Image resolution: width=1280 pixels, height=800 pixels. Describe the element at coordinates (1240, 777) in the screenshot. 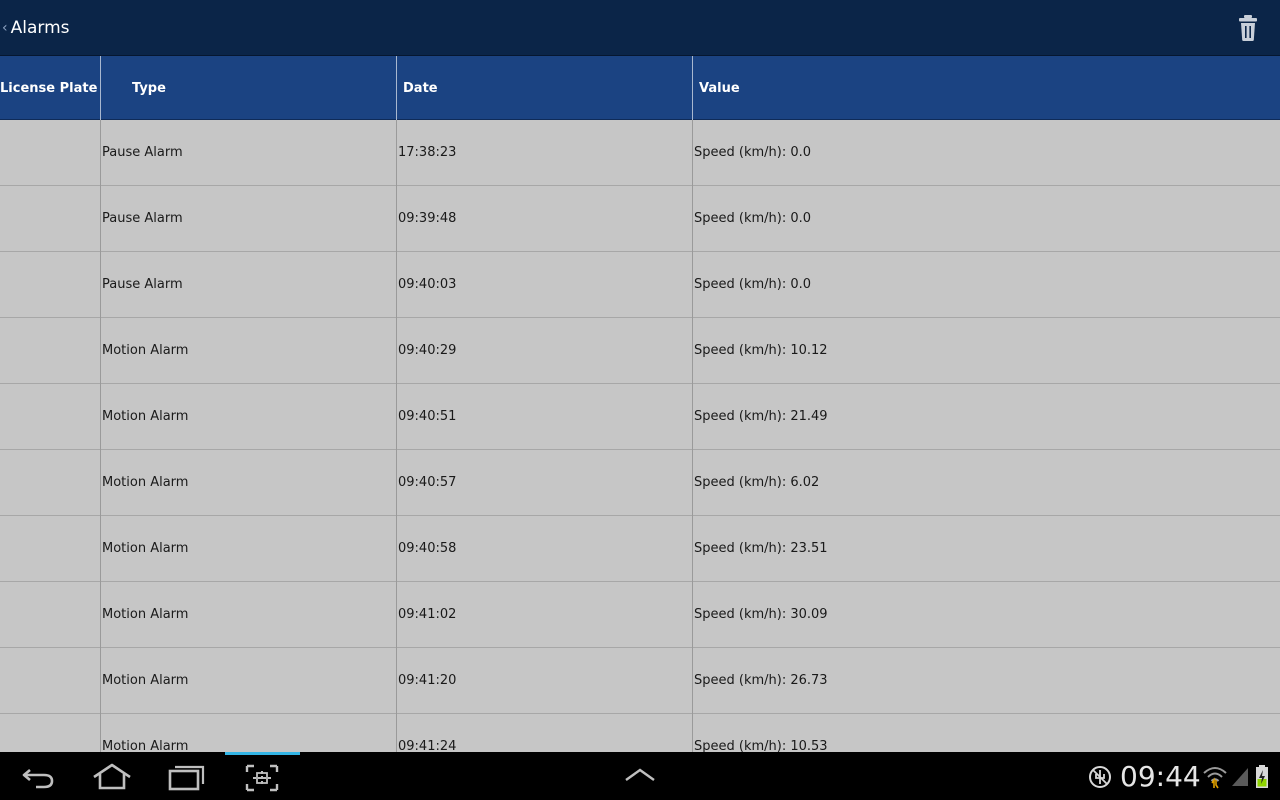

I see `signal-icon` at that location.